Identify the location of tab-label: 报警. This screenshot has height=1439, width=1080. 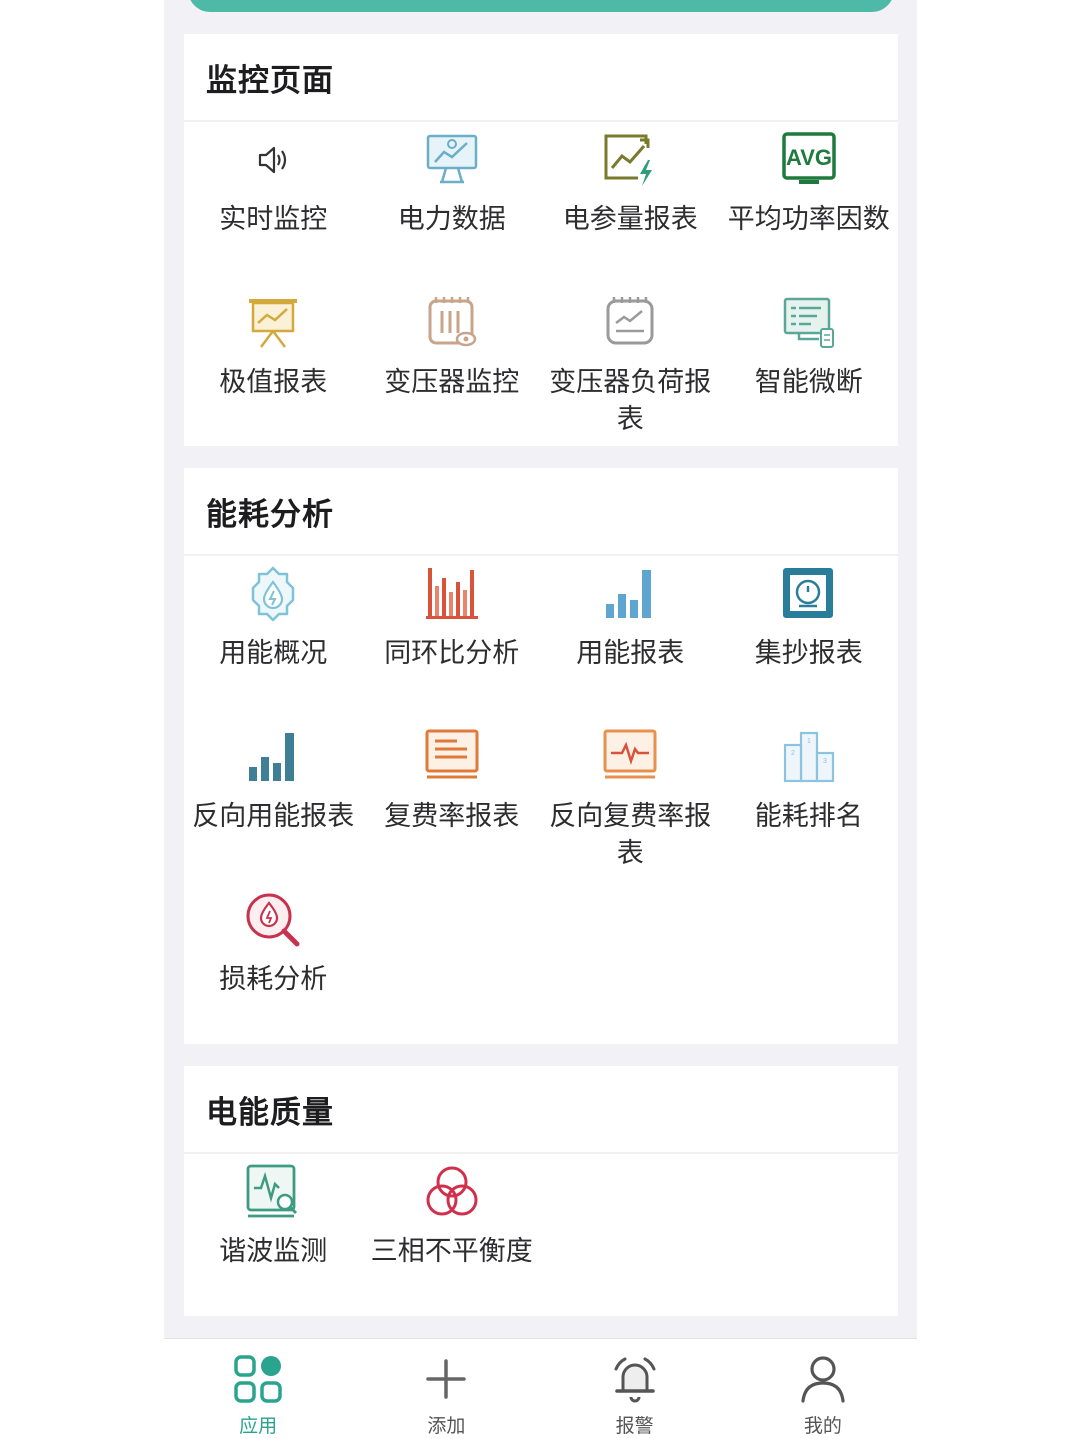
(634, 1426).